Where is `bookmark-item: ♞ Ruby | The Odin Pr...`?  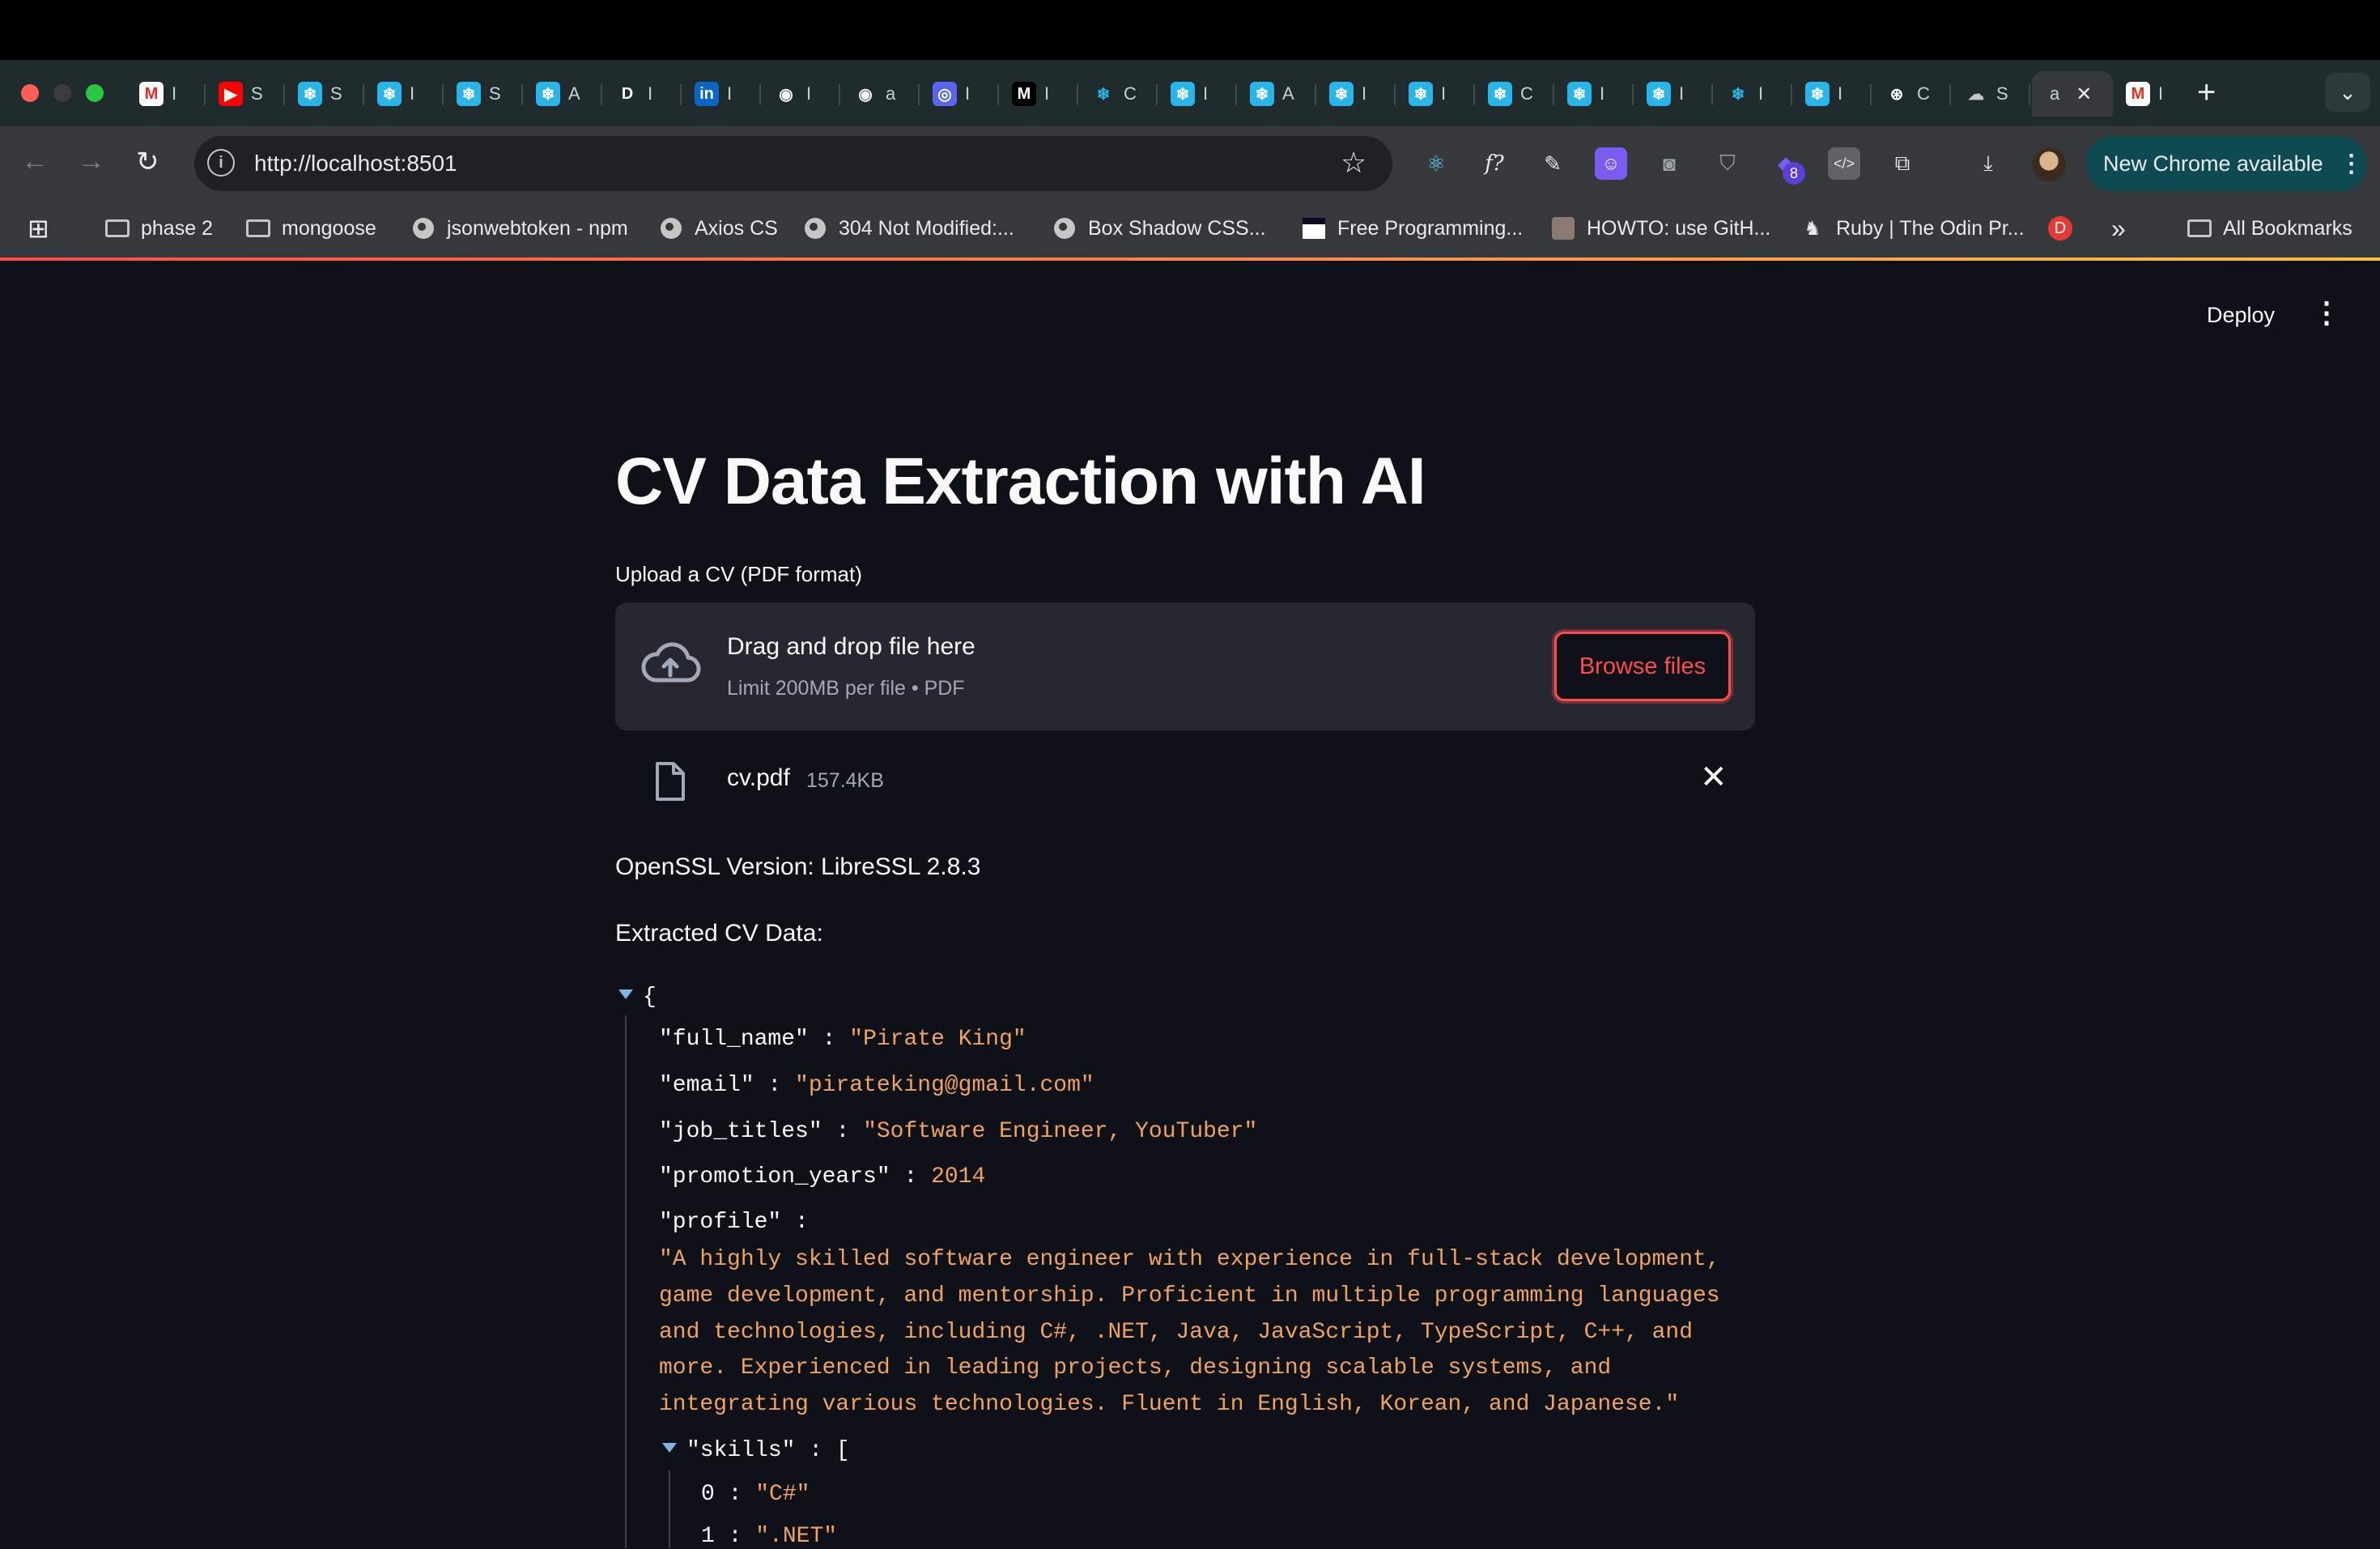
bookmark-item: ♞ Ruby | The Odin Pr... is located at coordinates (1912, 228).